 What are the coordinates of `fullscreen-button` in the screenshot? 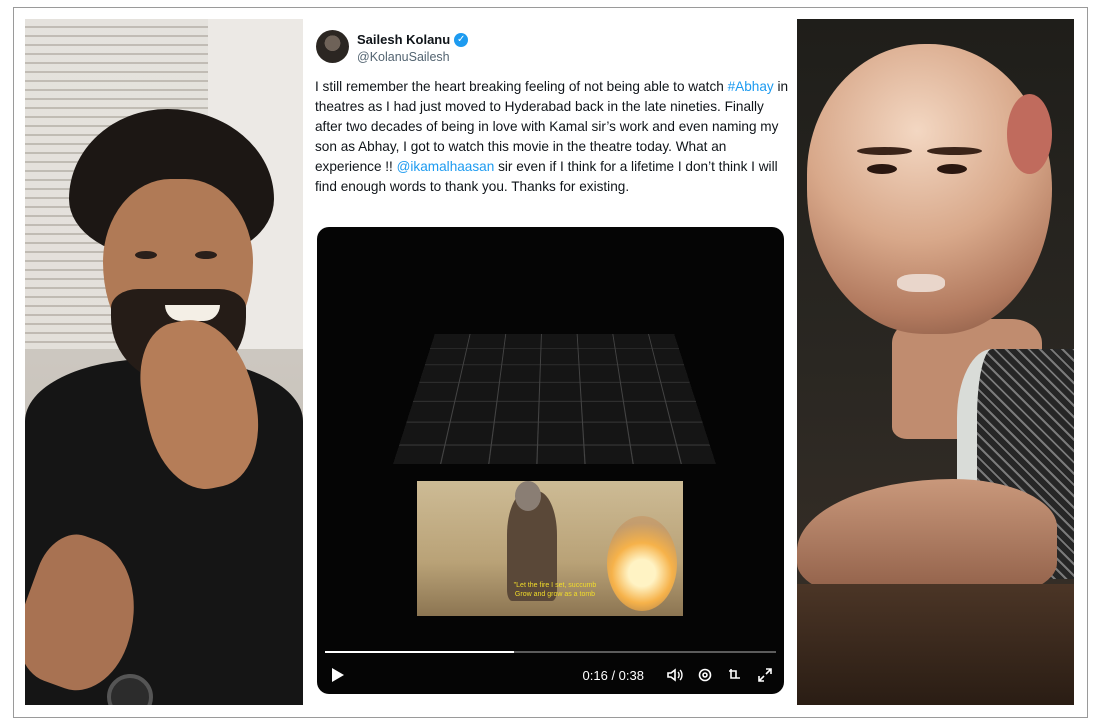 It's located at (765, 675).